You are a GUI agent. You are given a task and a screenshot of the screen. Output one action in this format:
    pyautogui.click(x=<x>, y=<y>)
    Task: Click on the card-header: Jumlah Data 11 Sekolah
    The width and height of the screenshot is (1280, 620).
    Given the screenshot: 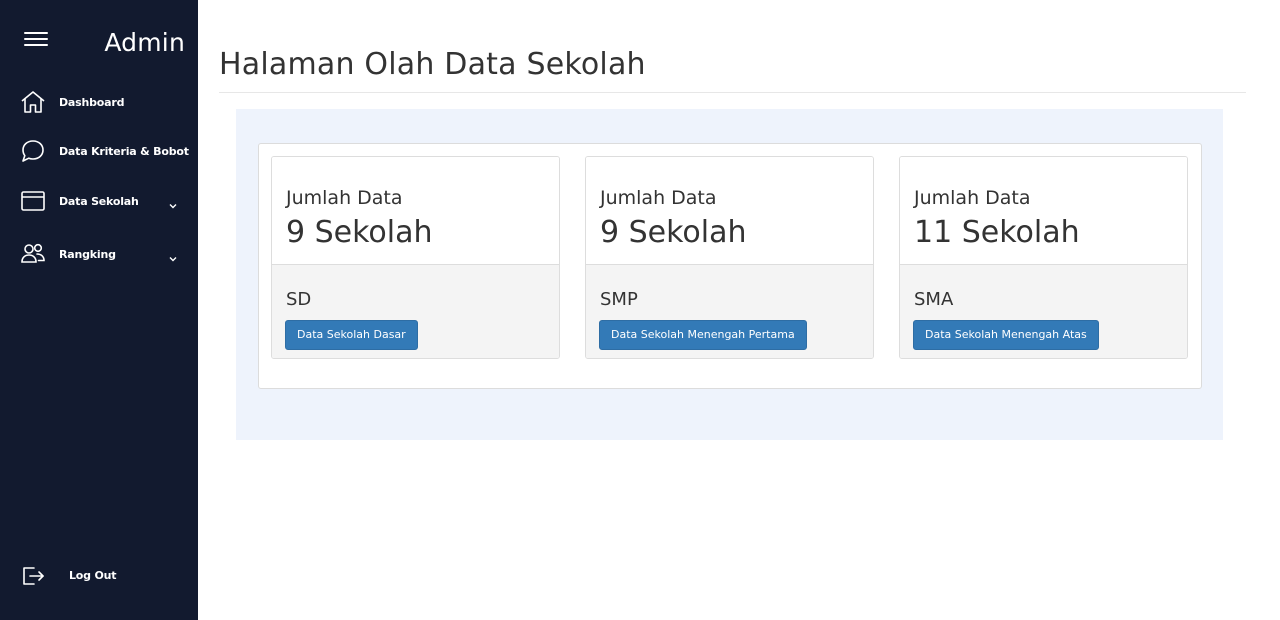 What is the action you would take?
    pyautogui.click(x=1043, y=211)
    